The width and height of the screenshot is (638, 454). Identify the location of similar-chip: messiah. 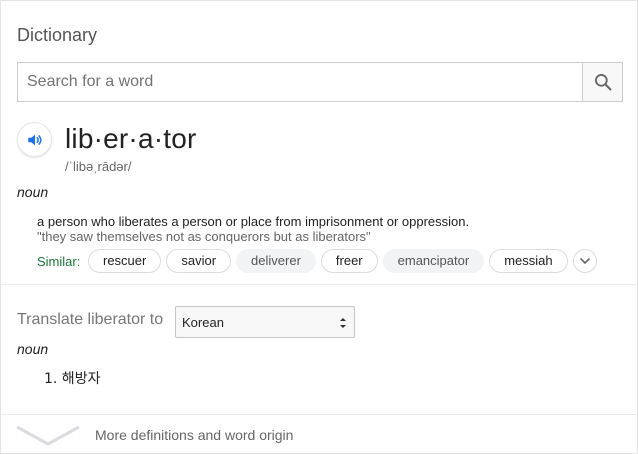
(528, 261).